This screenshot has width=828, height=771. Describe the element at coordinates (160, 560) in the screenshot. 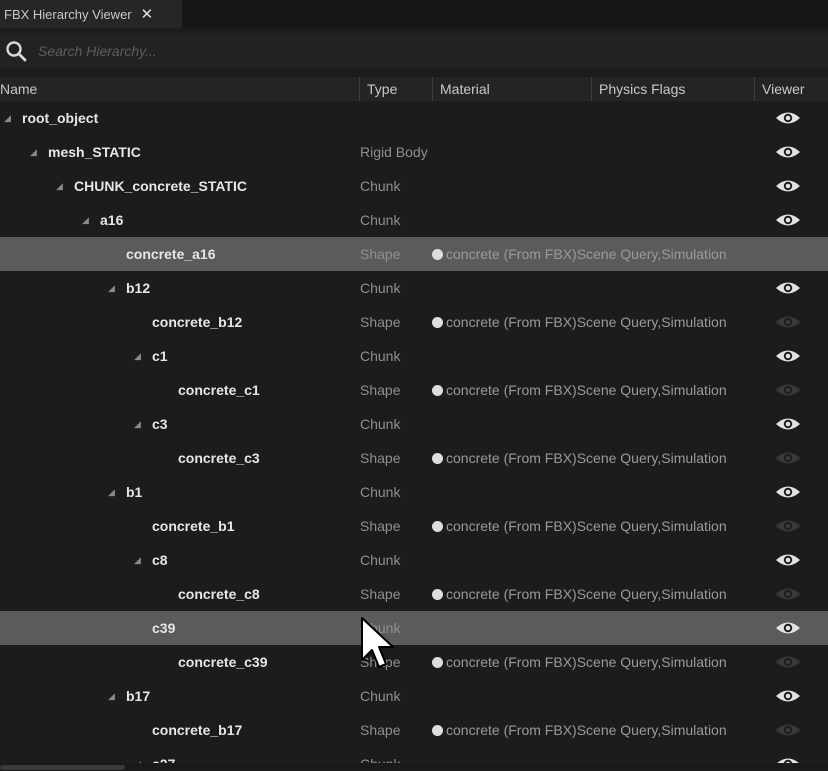

I see `tree-row-name: c8` at that location.